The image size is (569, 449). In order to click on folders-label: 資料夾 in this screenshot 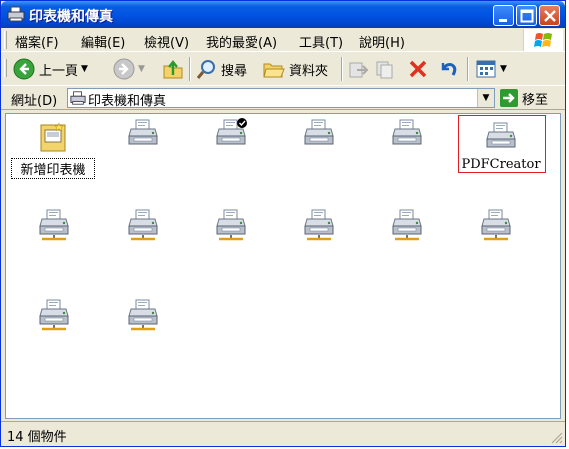, I will do `click(309, 71)`.